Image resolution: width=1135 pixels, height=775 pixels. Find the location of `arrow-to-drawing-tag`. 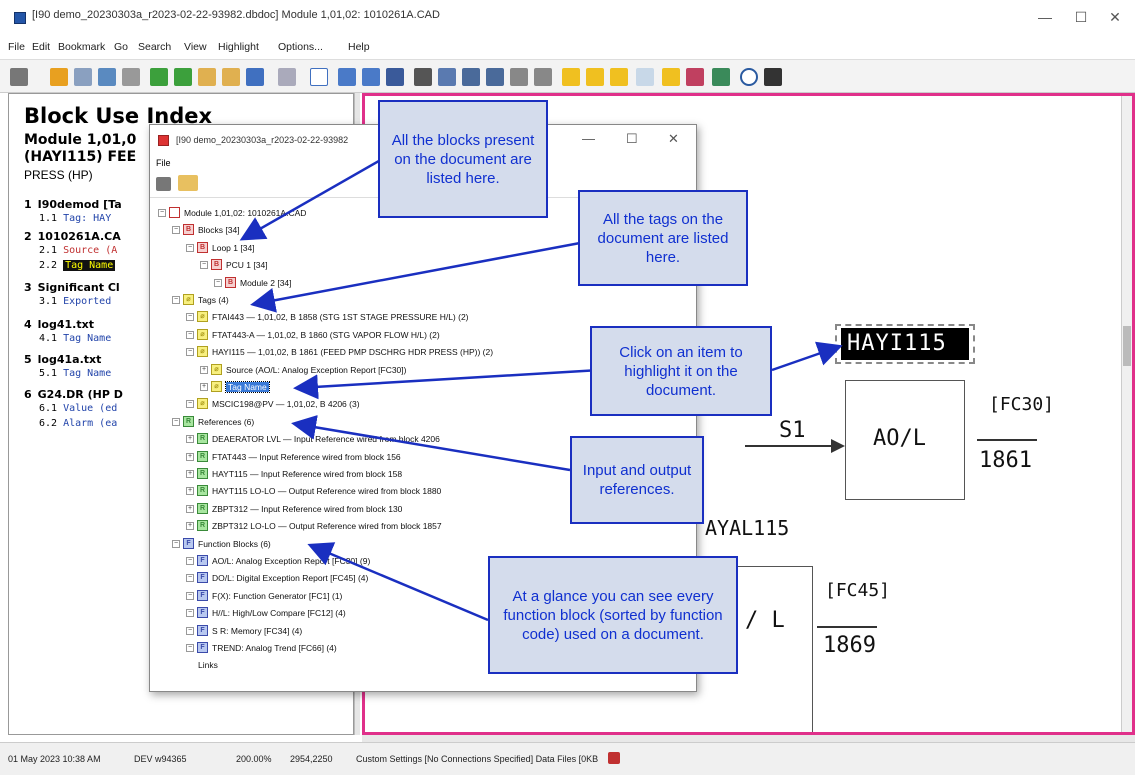

arrow-to-drawing-tag is located at coordinates (807, 356).